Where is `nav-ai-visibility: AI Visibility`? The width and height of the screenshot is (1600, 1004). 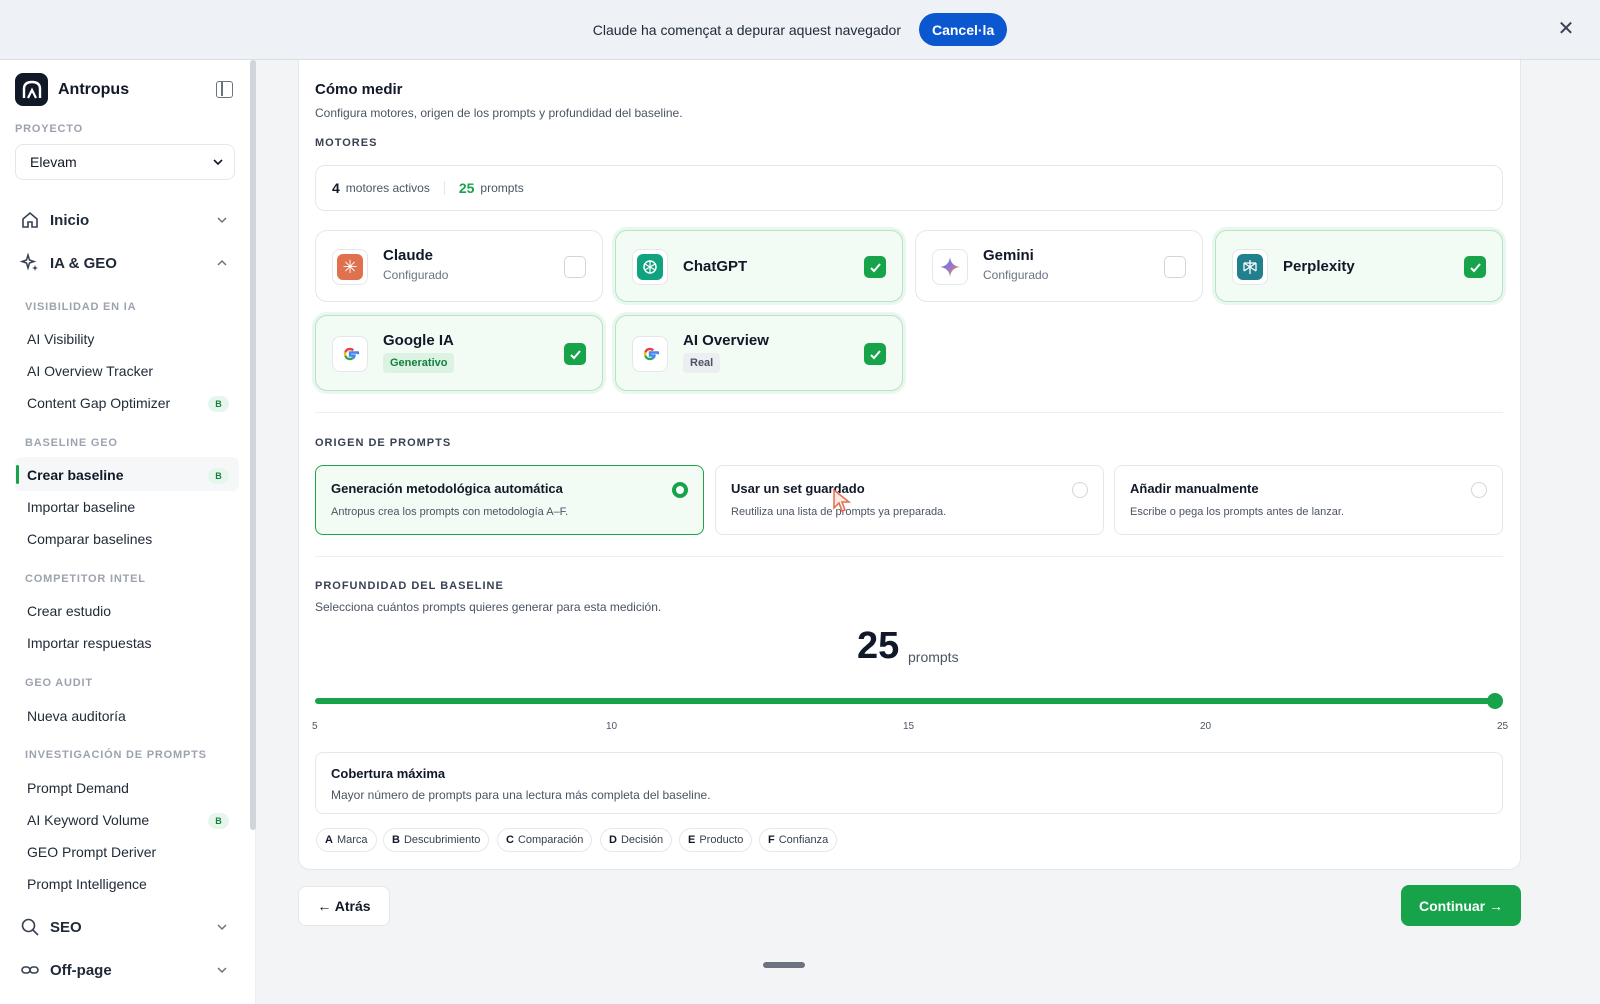
nav-ai-visibility: AI Visibility is located at coordinates (60, 339).